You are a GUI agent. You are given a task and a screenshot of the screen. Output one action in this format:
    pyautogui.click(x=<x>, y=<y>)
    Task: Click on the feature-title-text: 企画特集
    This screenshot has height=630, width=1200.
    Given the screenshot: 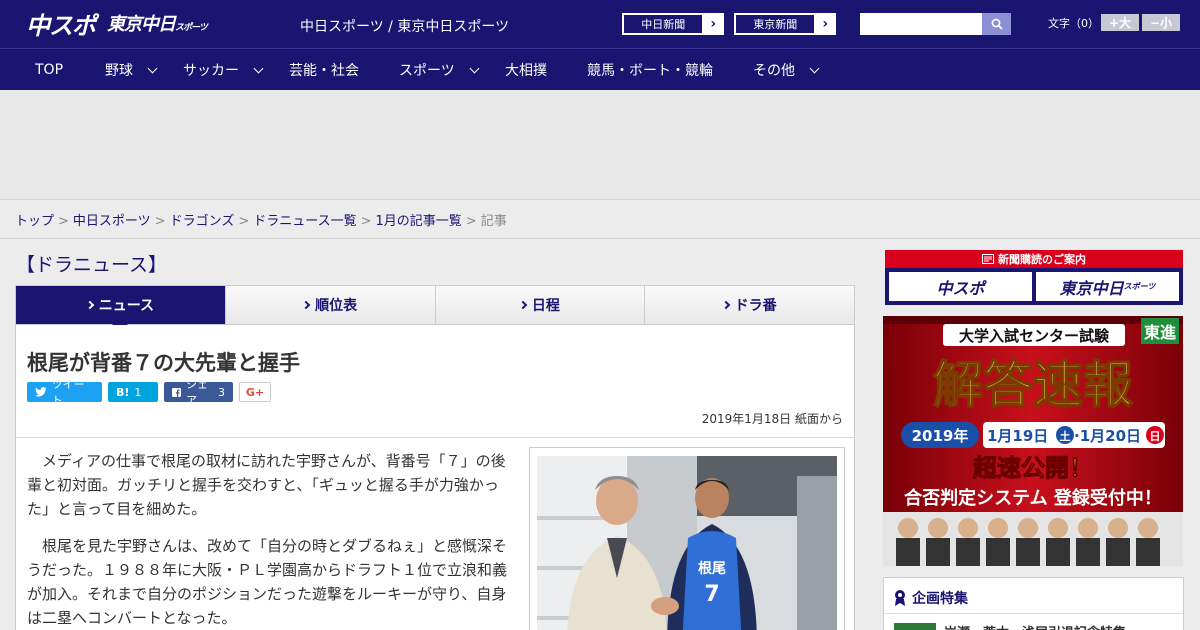 What is the action you would take?
    pyautogui.click(x=940, y=599)
    